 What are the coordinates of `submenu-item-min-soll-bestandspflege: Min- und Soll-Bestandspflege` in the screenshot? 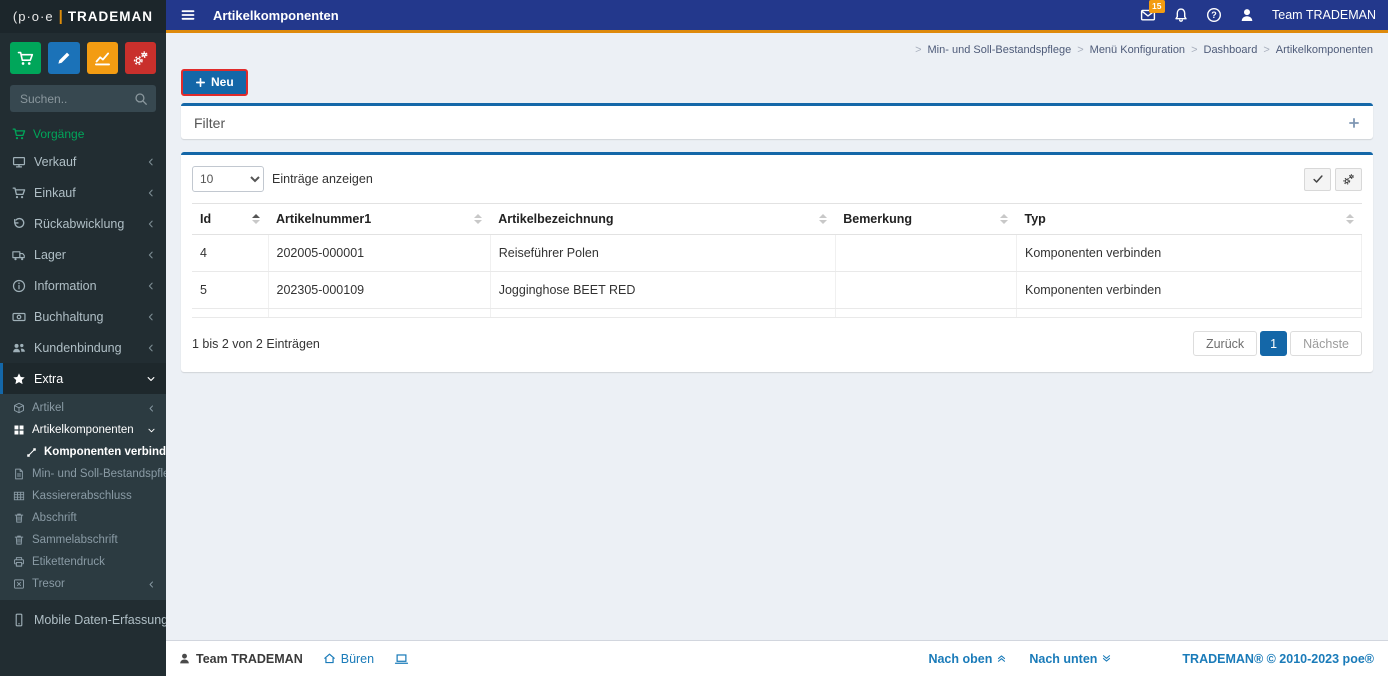 It's located at (83, 474).